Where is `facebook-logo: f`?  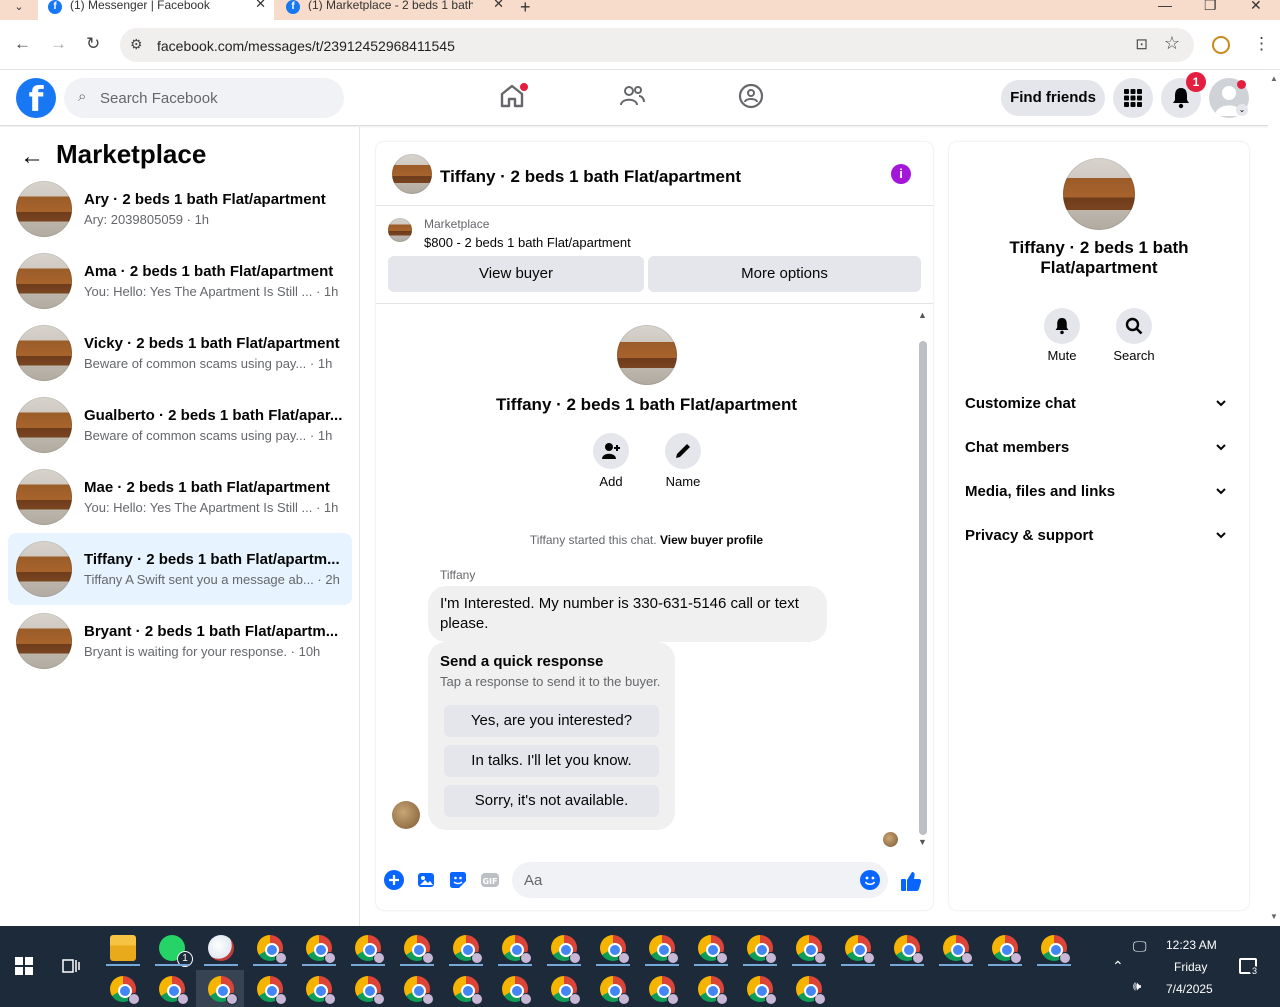
facebook-logo: f is located at coordinates (36, 99).